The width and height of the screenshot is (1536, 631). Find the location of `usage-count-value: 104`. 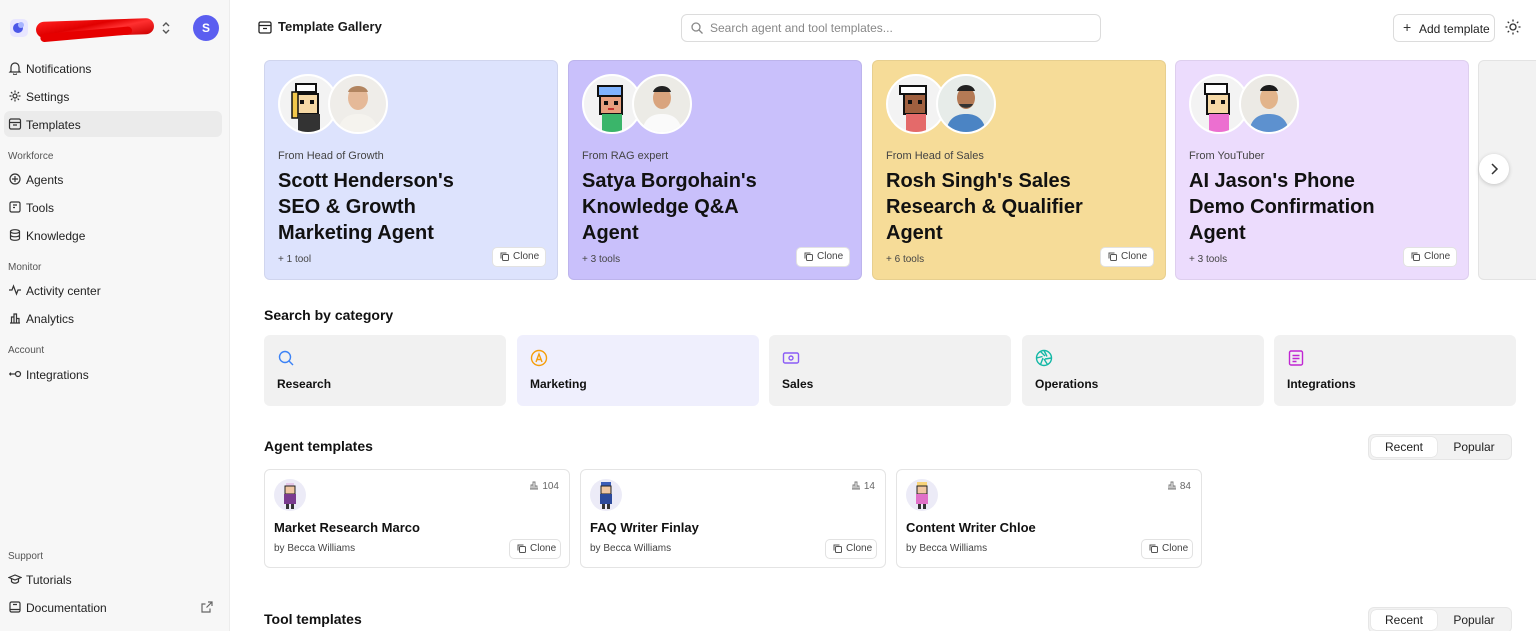

usage-count-value: 104 is located at coordinates (550, 486).